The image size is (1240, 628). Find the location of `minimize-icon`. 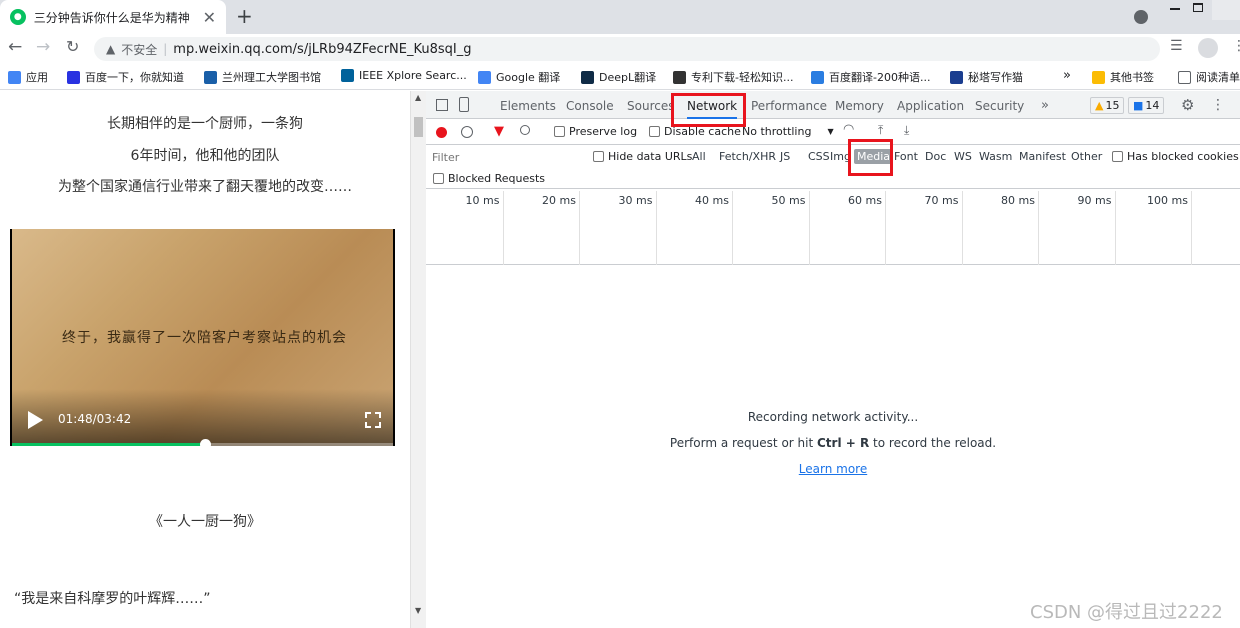

minimize-icon is located at coordinates (1175, 9).